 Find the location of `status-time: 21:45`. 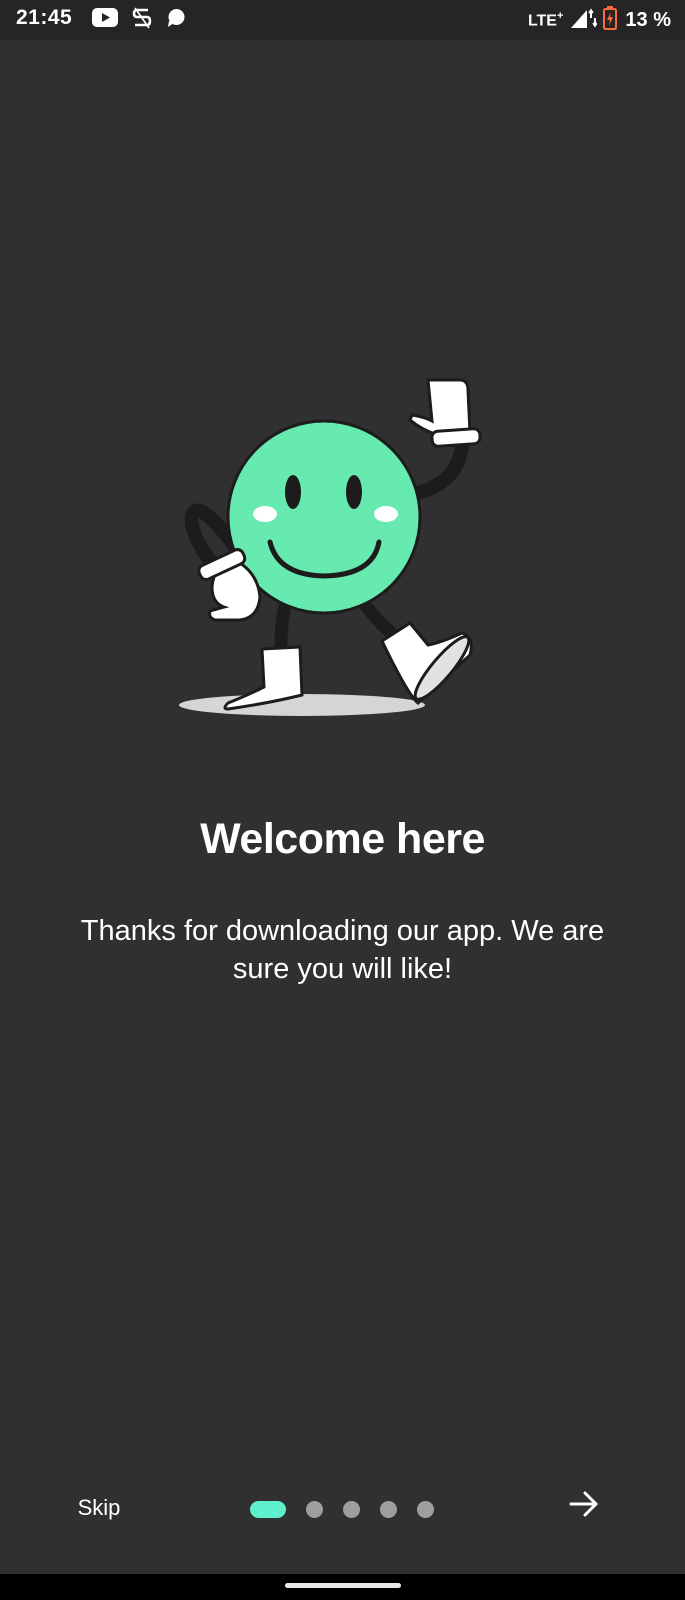

status-time: 21:45 is located at coordinates (44, 17).